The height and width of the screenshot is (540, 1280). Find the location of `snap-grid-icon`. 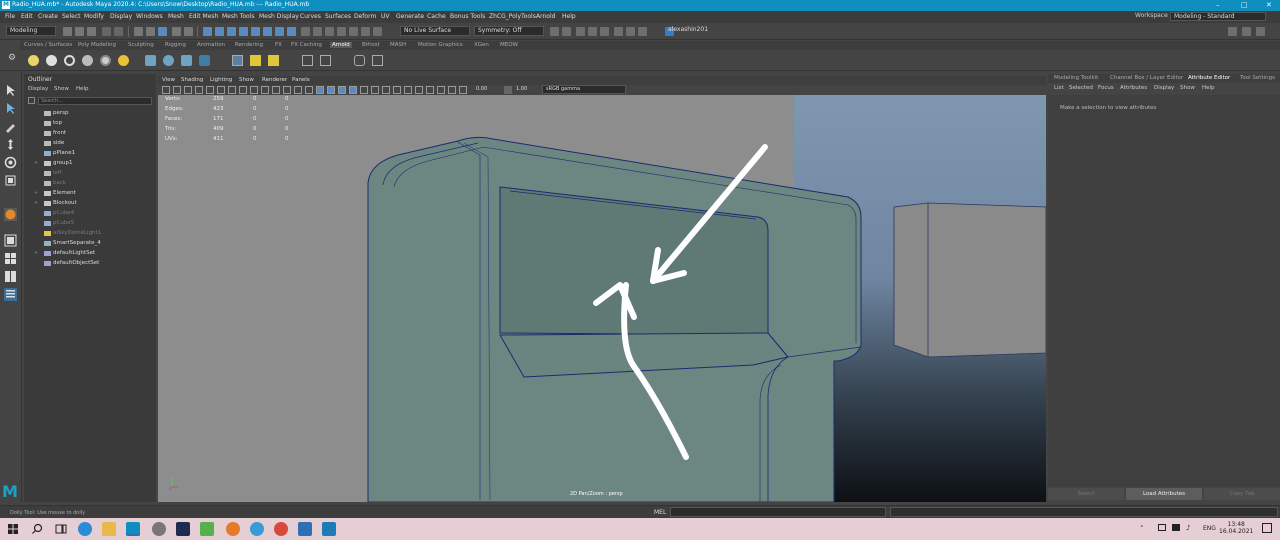

snap-grid-icon is located at coordinates (176, 31).